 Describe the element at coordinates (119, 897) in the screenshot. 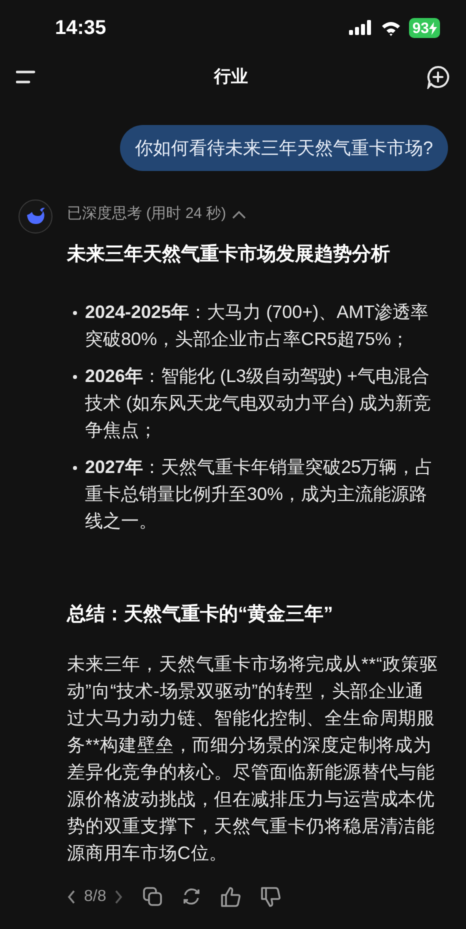

I see `next-icon` at that location.